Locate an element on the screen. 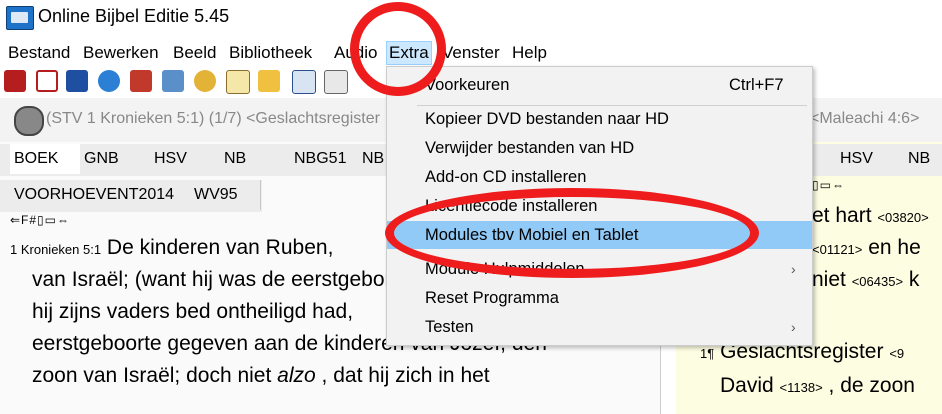  speaker-icon is located at coordinates (29, 121).